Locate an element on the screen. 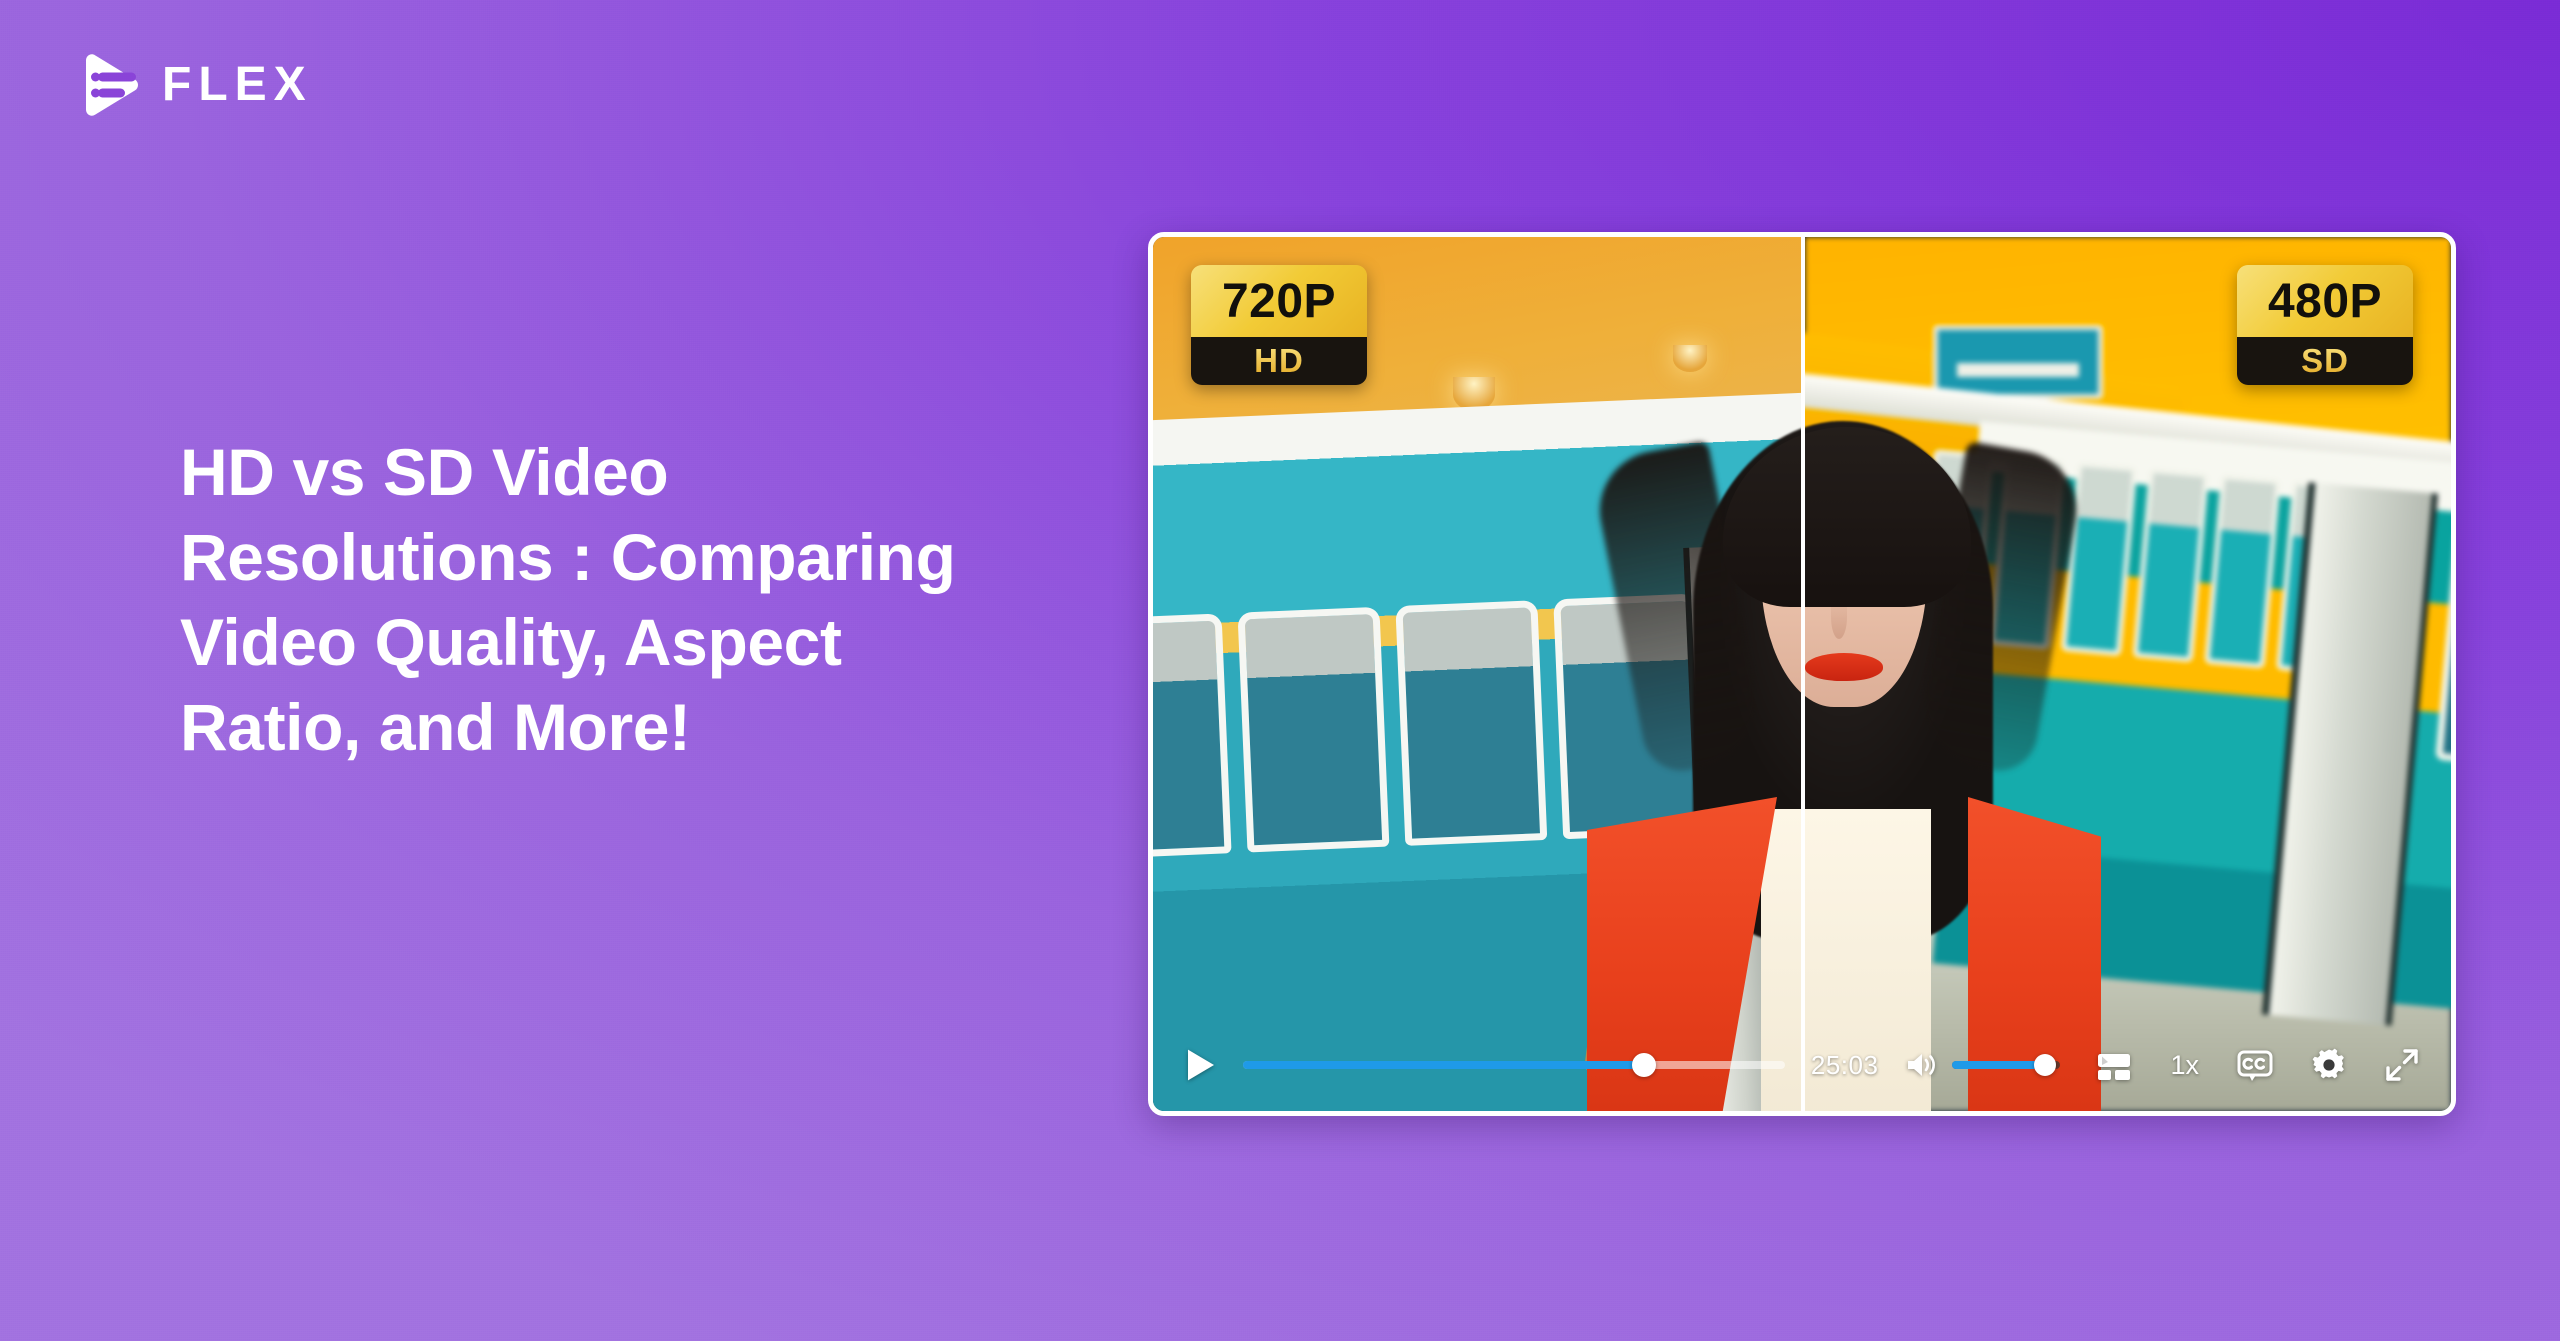 This screenshot has height=1341, width=2560. resolution-badge-hd: 720P HD is located at coordinates (1279, 325).